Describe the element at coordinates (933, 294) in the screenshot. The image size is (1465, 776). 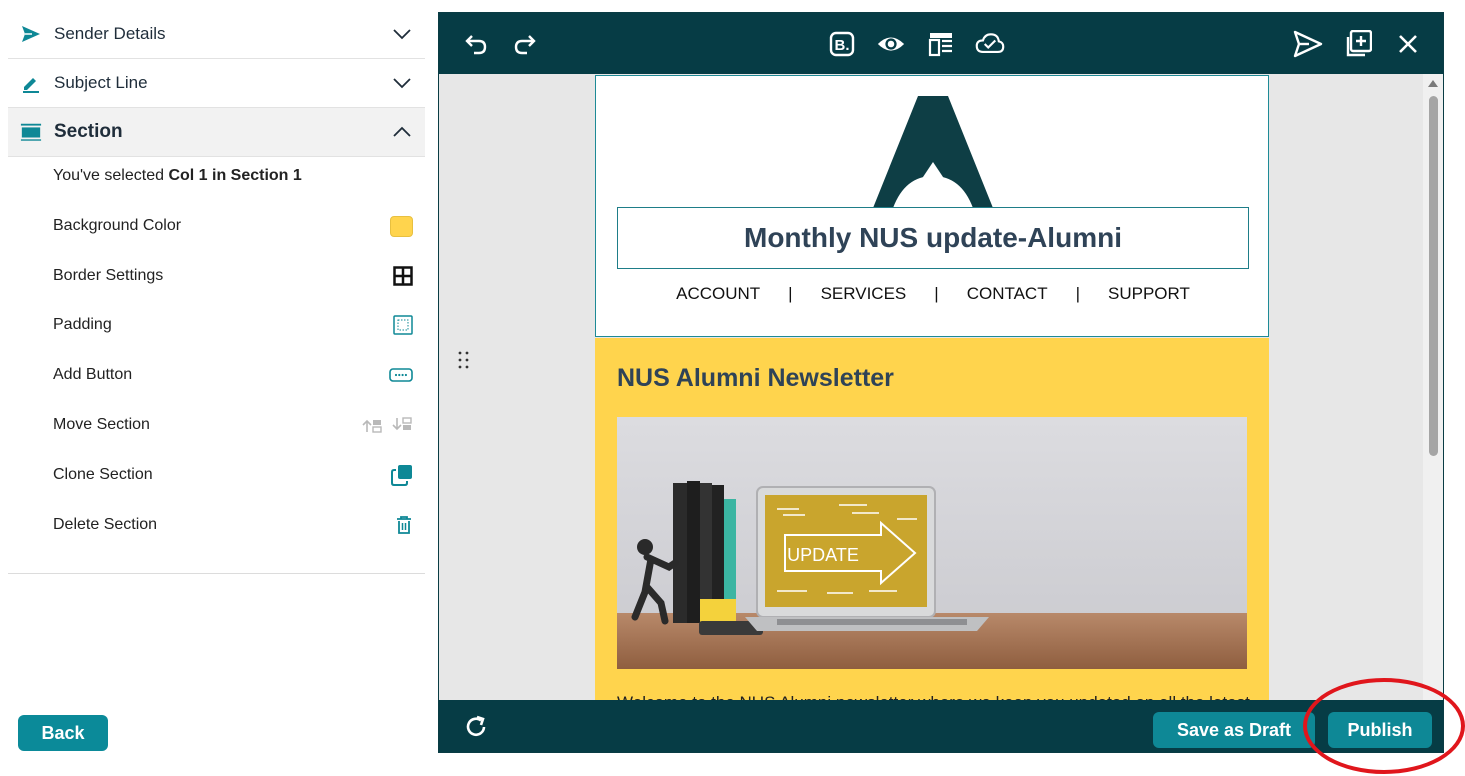
I see `email-nav: ACCOUNT | SERVICES | CONTACT | SUPPORT` at that location.